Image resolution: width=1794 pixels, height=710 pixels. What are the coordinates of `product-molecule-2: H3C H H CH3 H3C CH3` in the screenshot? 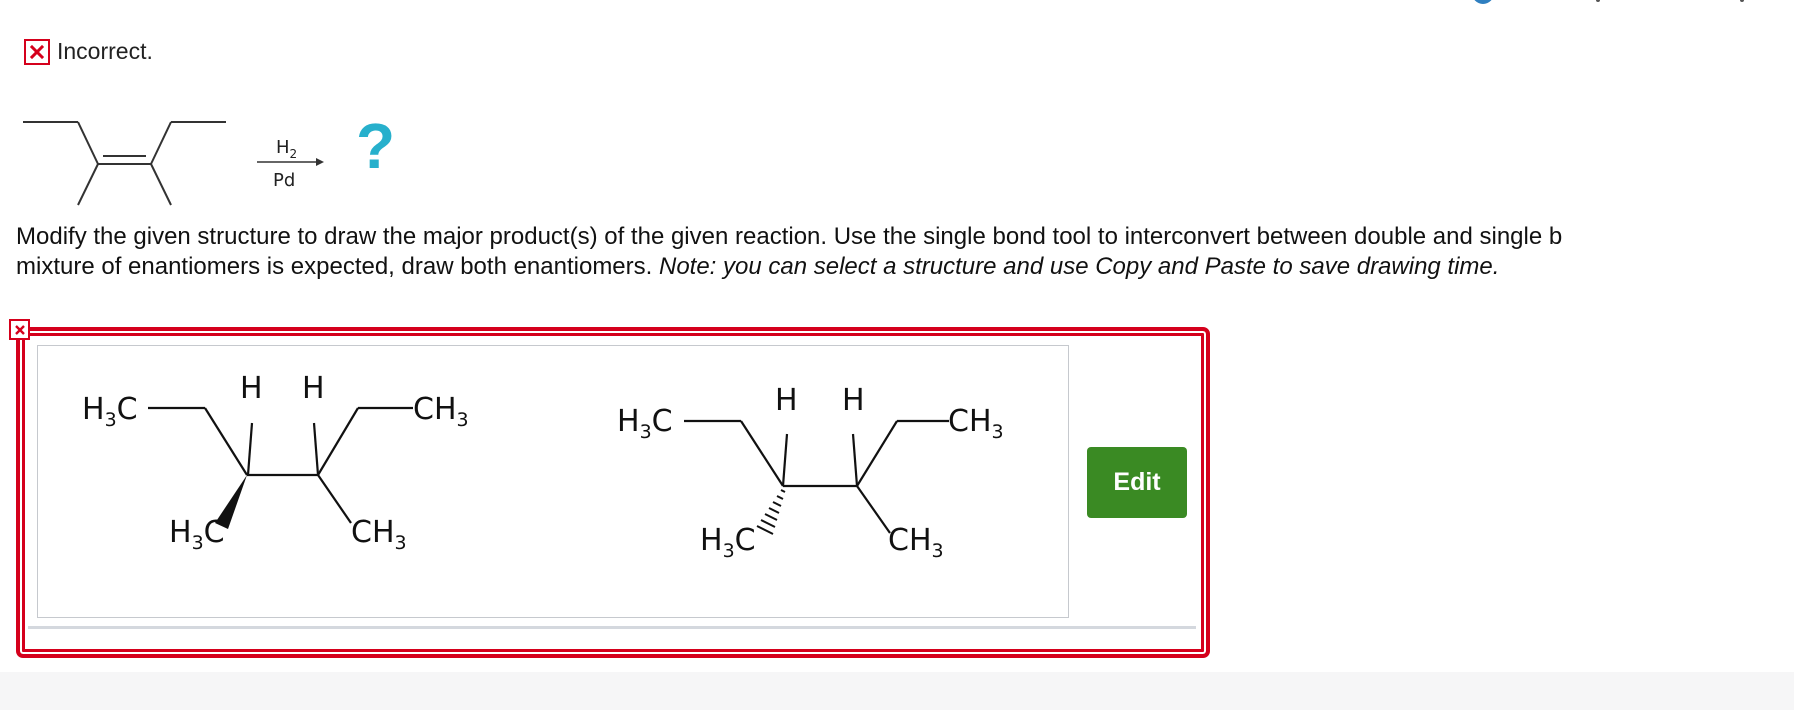 It's located at (810, 472).